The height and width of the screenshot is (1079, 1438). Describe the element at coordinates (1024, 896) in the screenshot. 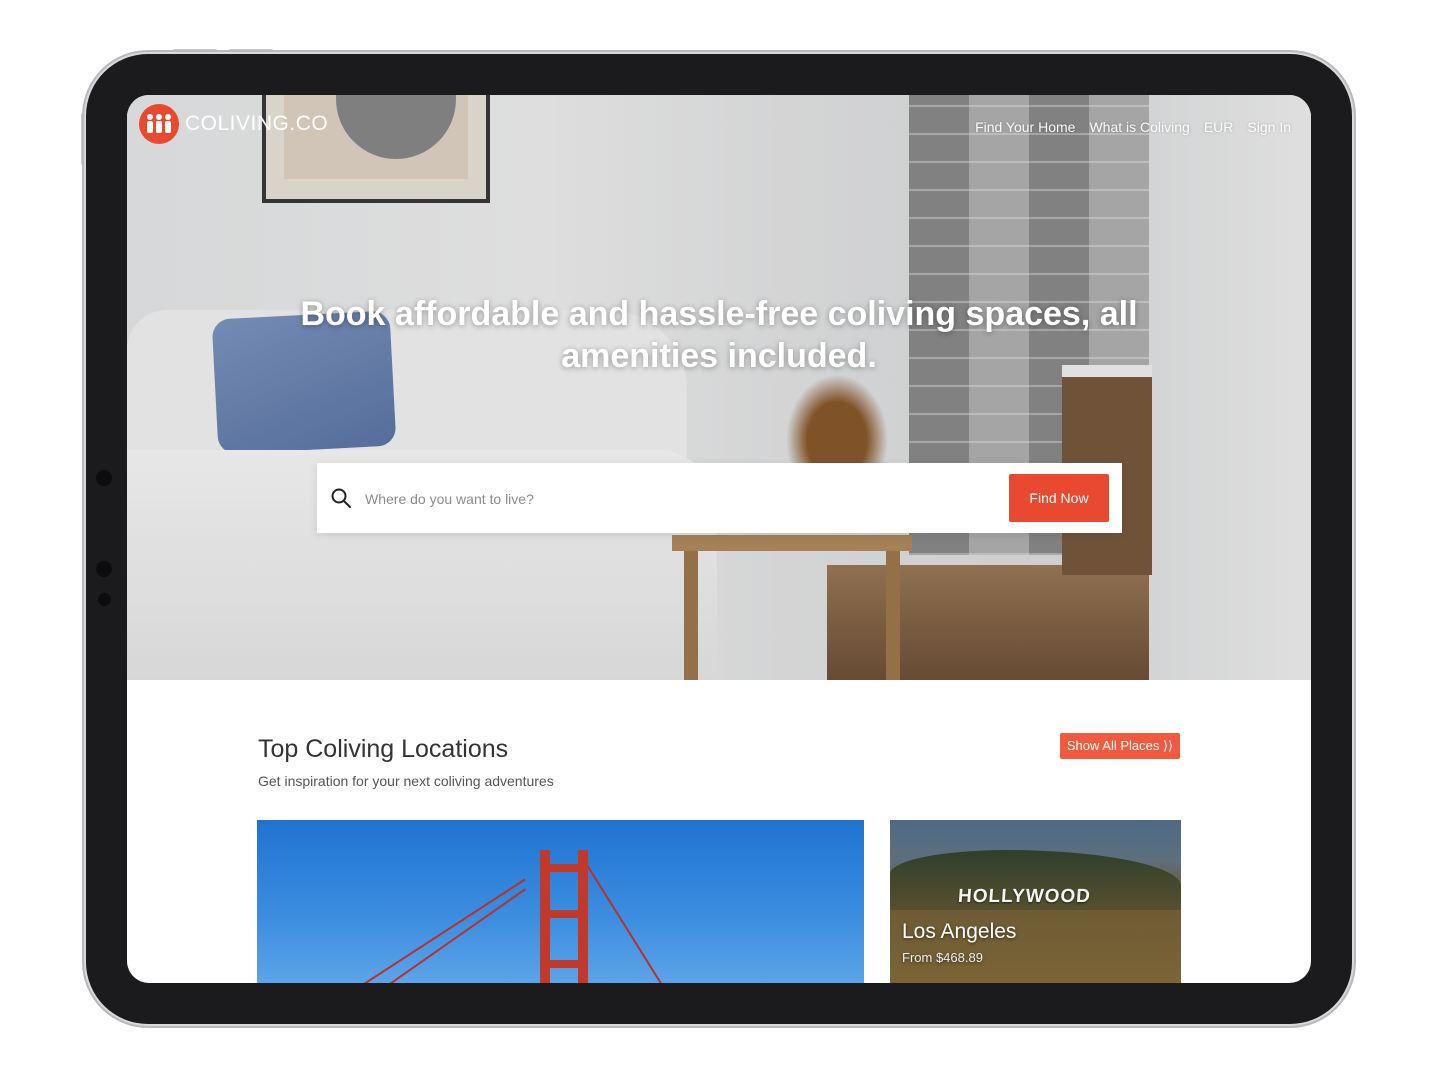

I see `hollywood-sign: HOLLYWOOD` at that location.